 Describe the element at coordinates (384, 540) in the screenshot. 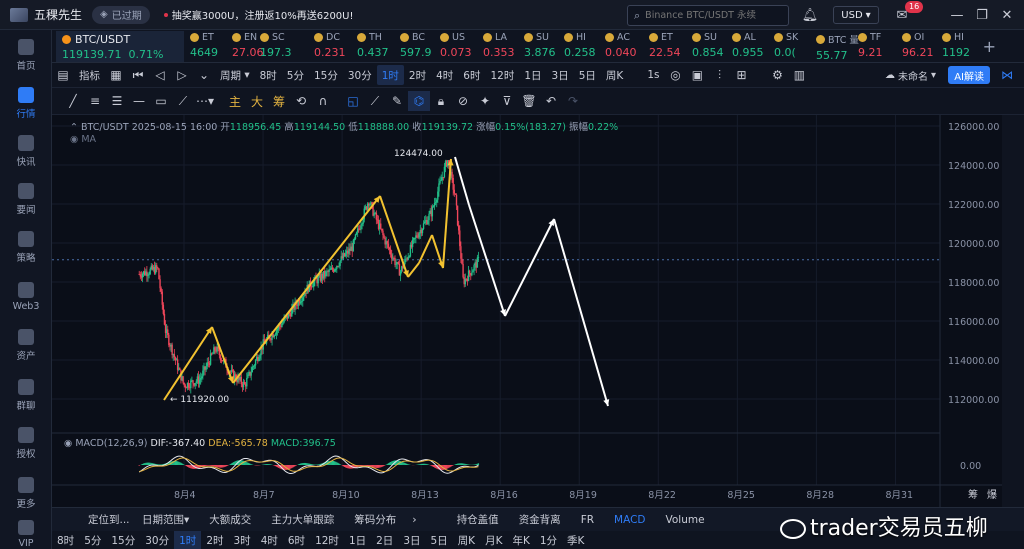

I see `bottom-period-option: 2日` at that location.